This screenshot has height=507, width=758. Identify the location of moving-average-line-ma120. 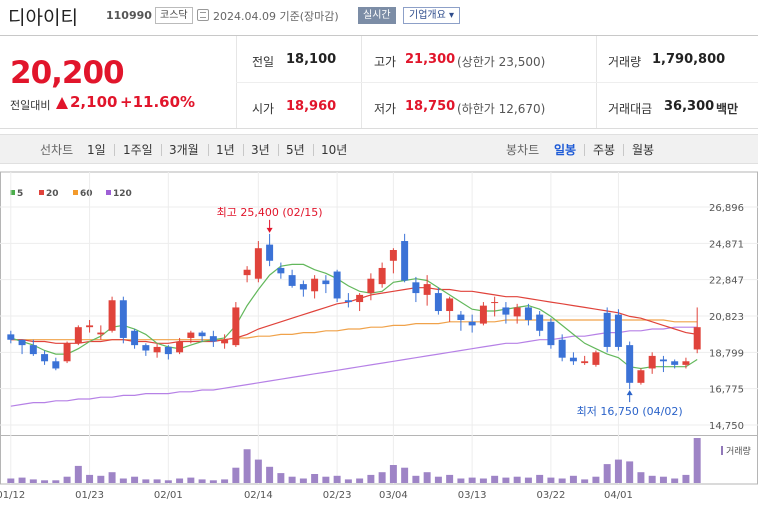
(354, 366).